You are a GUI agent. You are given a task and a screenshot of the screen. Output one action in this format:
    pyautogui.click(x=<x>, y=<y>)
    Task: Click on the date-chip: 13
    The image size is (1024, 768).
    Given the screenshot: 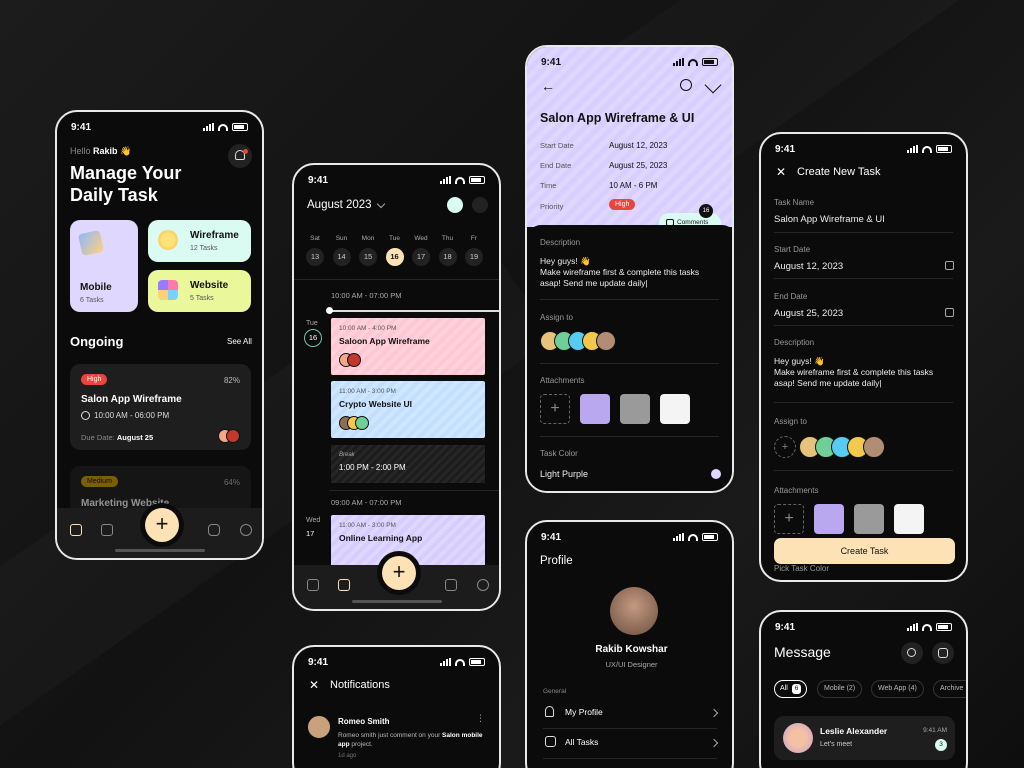 What is the action you would take?
    pyautogui.click(x=315, y=257)
    